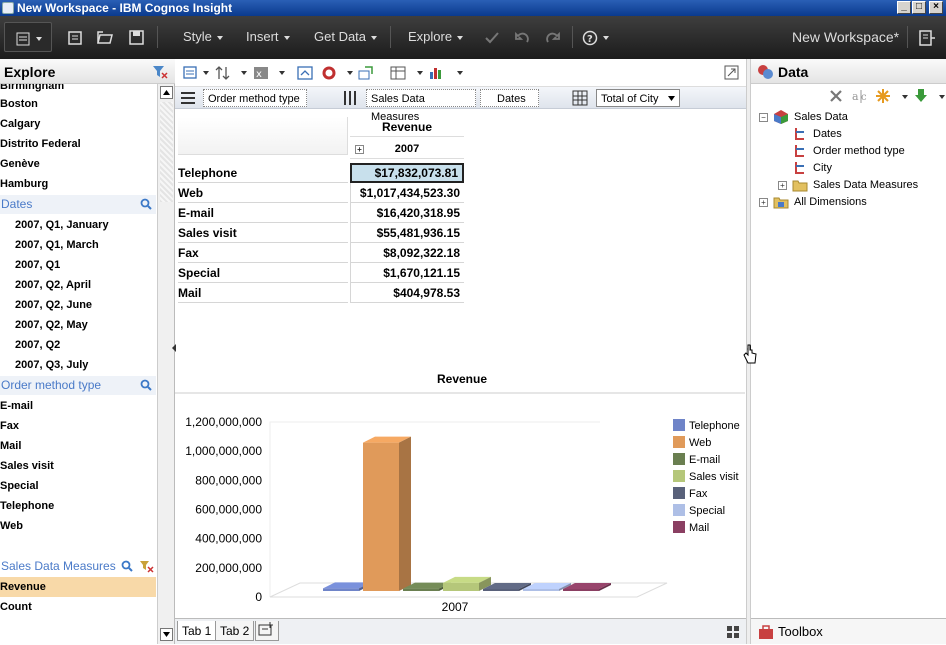 The height and width of the screenshot is (645, 946). I want to click on rows-drop-zone: Order method type, so click(255, 98).